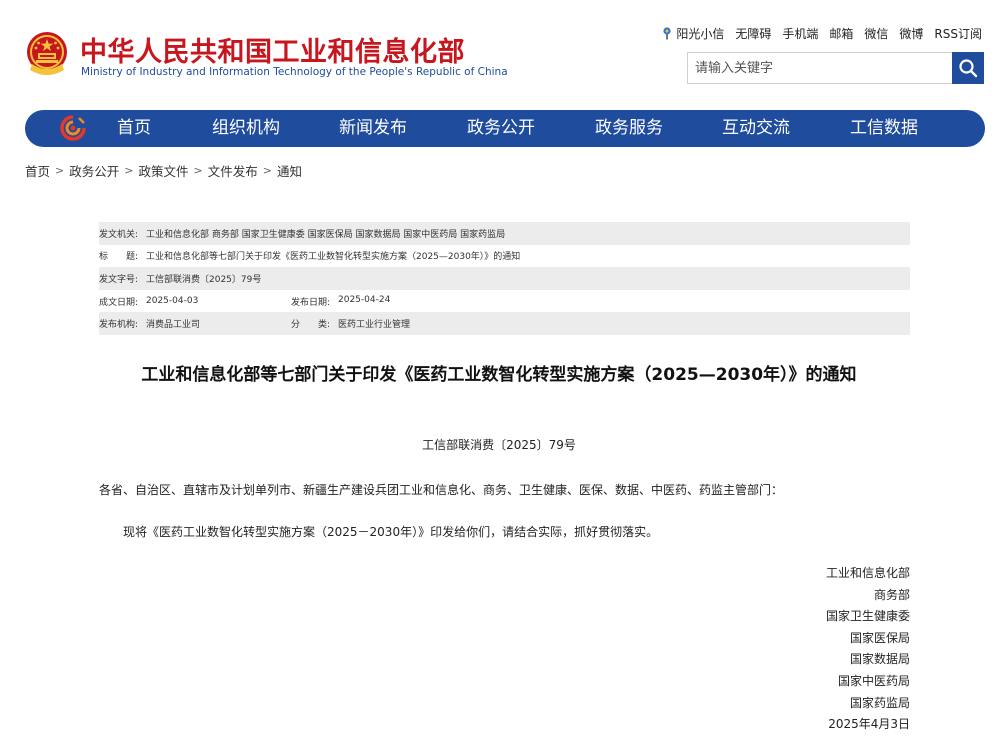  I want to click on nav-services: 政务服务, so click(629, 128).